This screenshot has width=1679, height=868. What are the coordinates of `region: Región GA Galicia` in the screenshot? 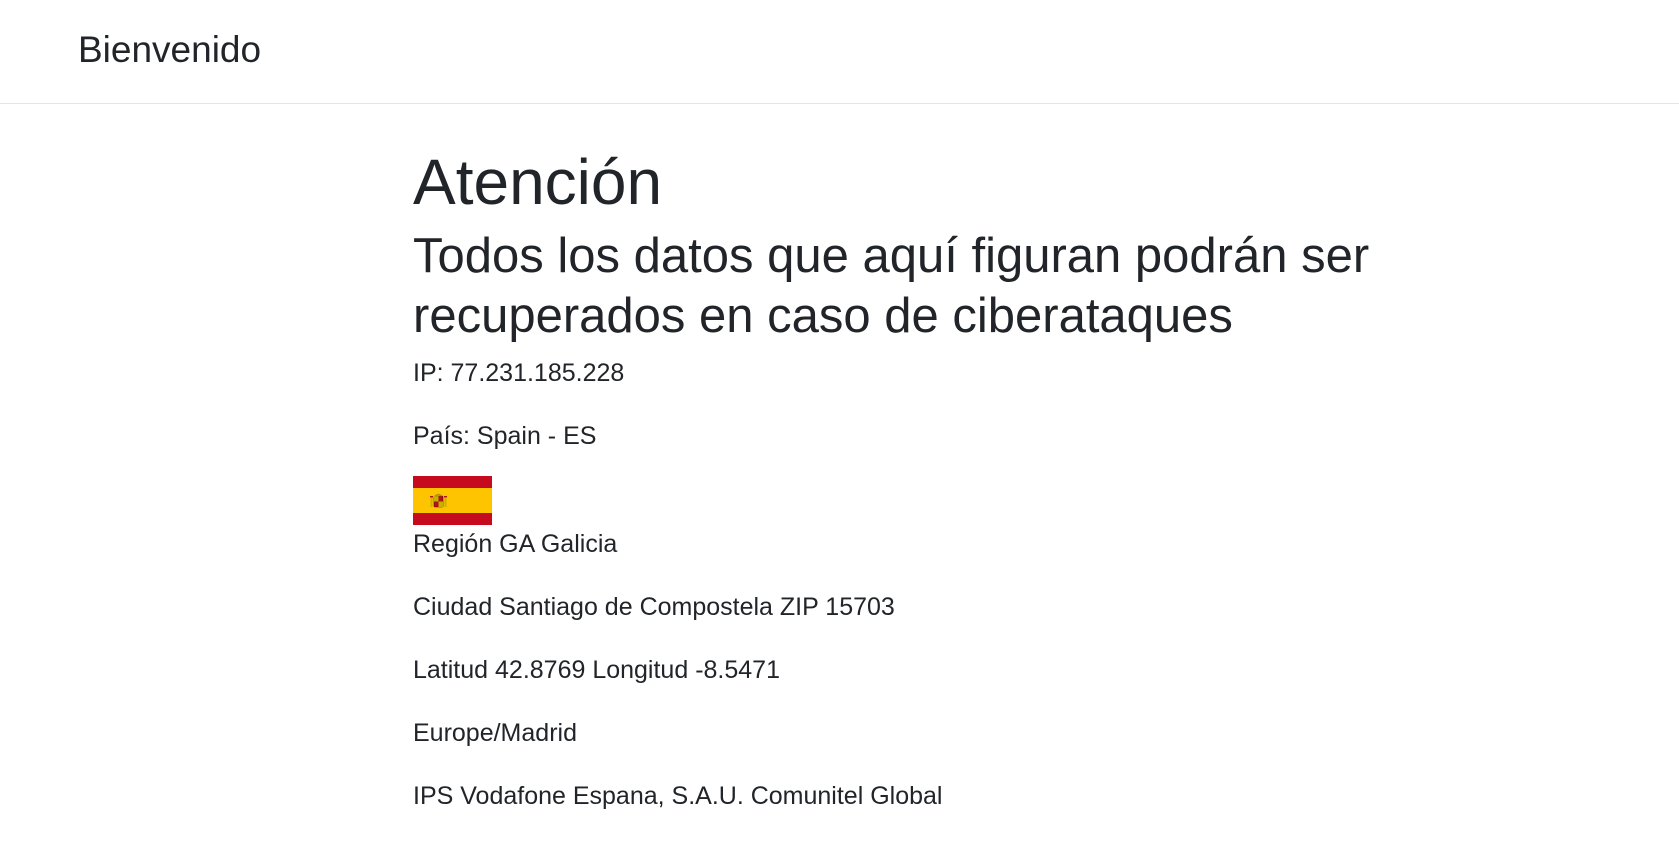 It's located at (515, 544).